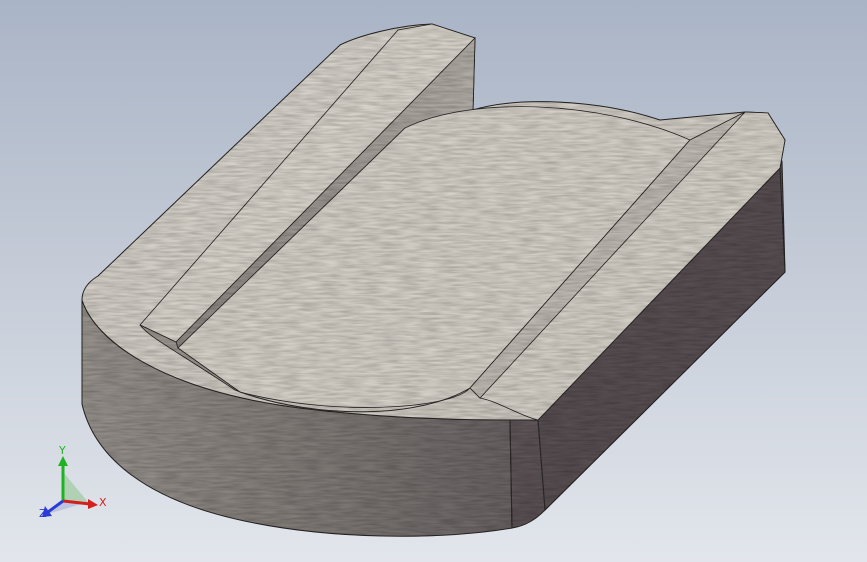 Image resolution: width=867 pixels, height=562 pixels. I want to click on view-triad: Y X Z, so click(74, 484).